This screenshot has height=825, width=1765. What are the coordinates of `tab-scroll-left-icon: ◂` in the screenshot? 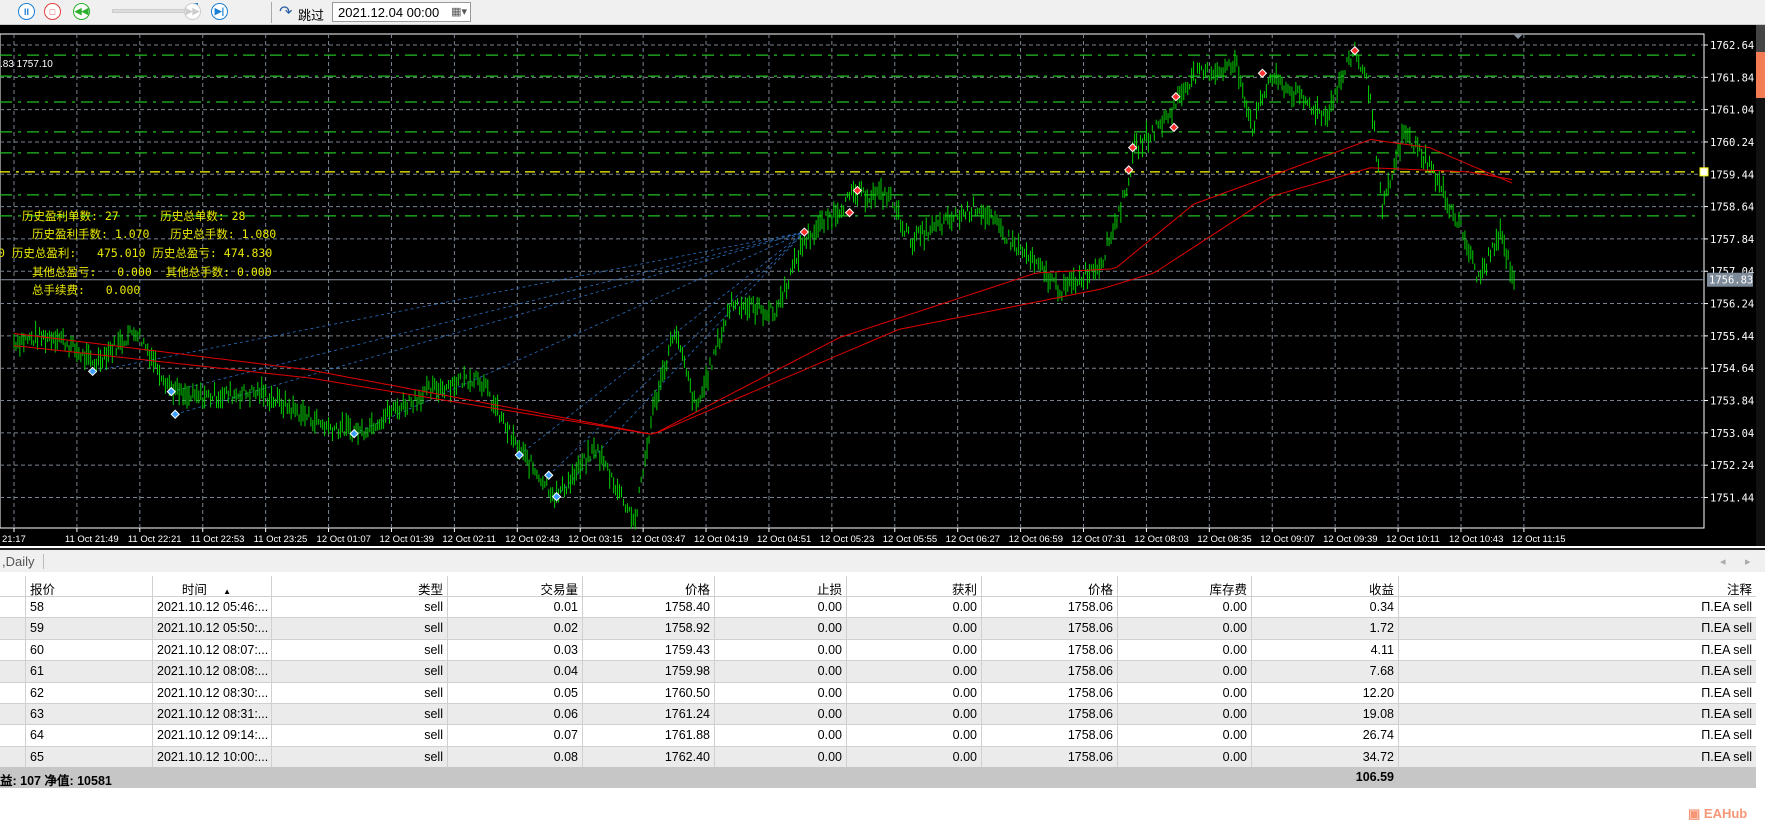 It's located at (1723, 561).